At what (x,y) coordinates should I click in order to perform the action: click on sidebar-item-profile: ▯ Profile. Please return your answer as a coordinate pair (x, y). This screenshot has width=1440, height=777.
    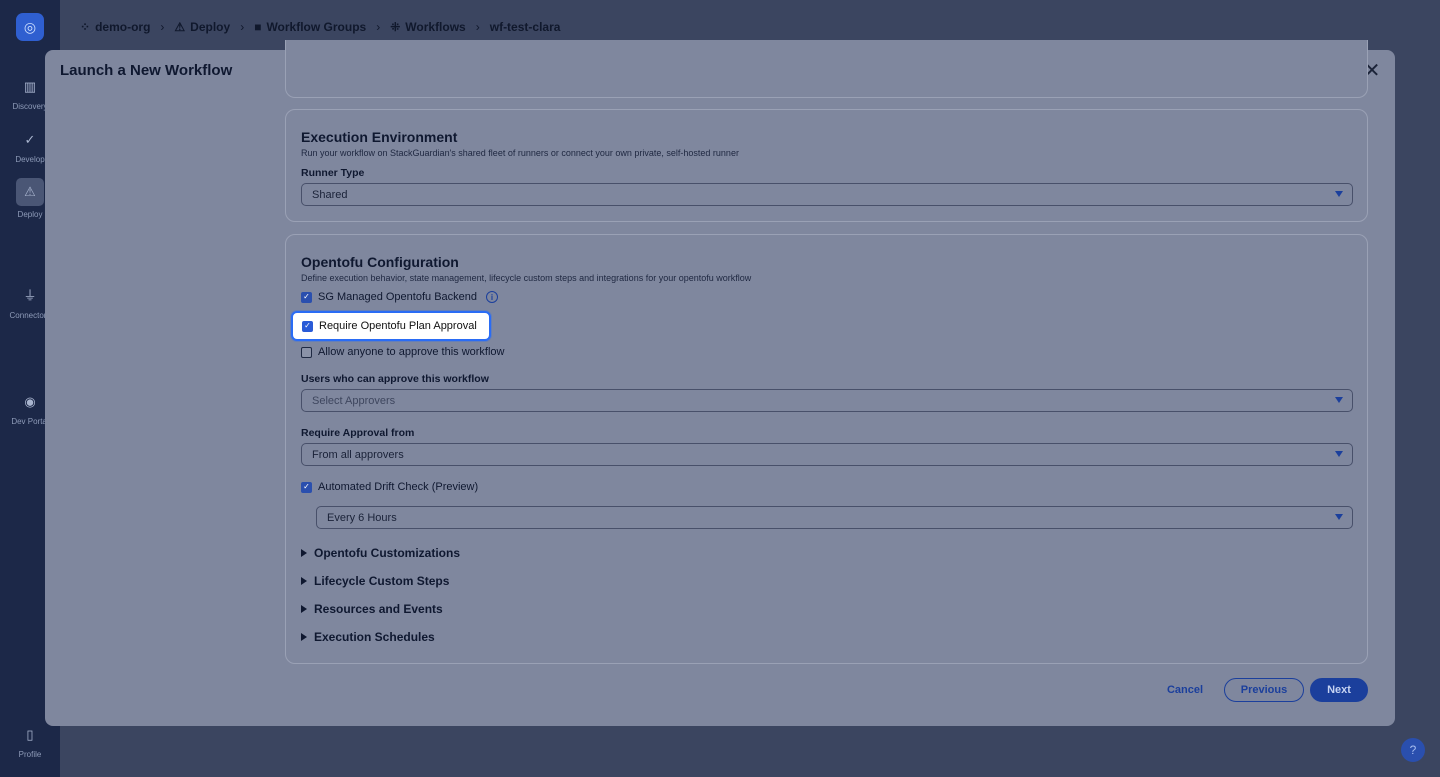
    Looking at the image, I should click on (30, 741).